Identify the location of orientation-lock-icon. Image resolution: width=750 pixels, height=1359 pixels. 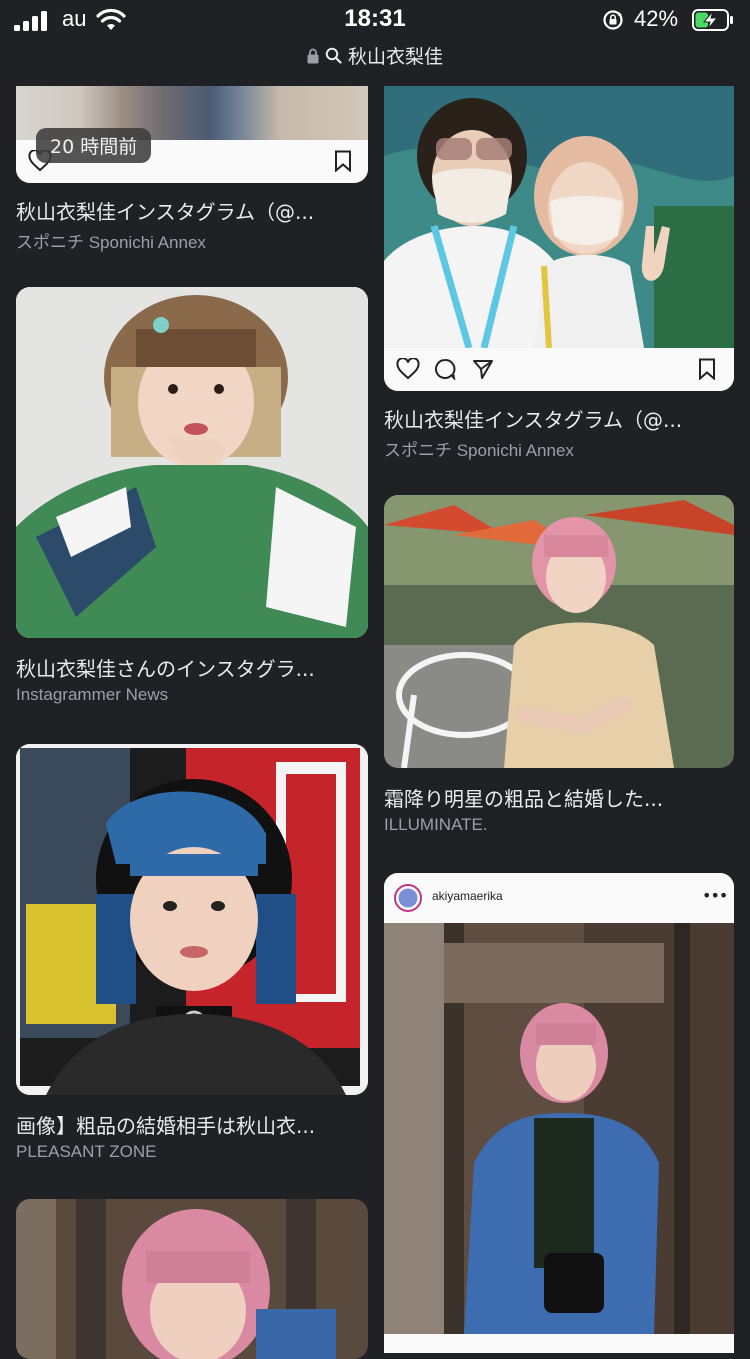
(613, 20).